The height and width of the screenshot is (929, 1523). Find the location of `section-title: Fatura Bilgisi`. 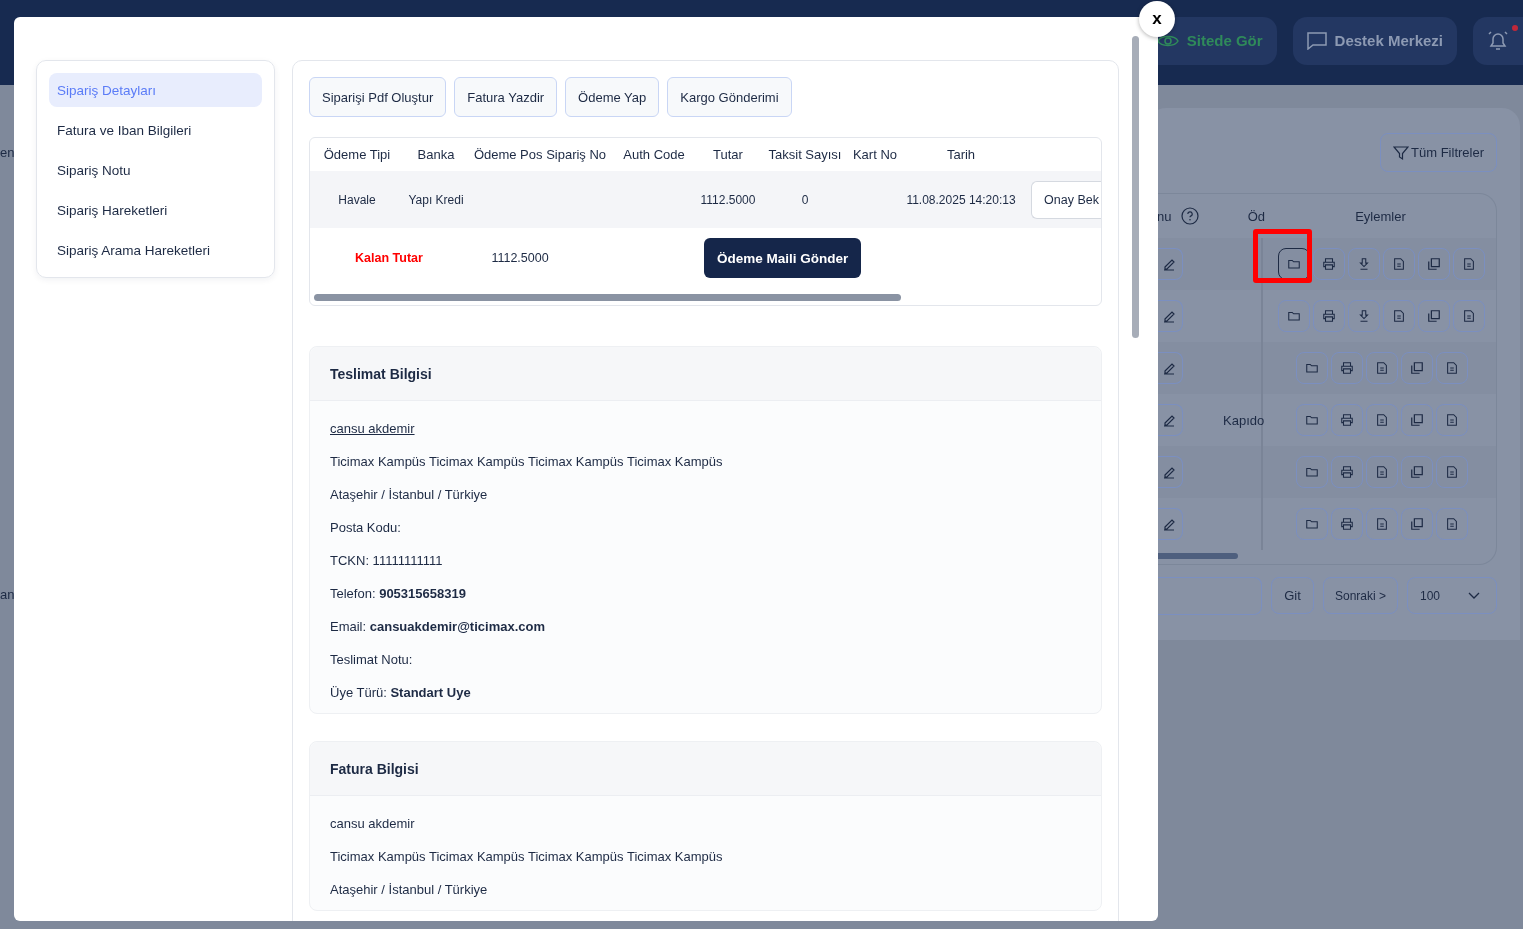

section-title: Fatura Bilgisi is located at coordinates (374, 768).